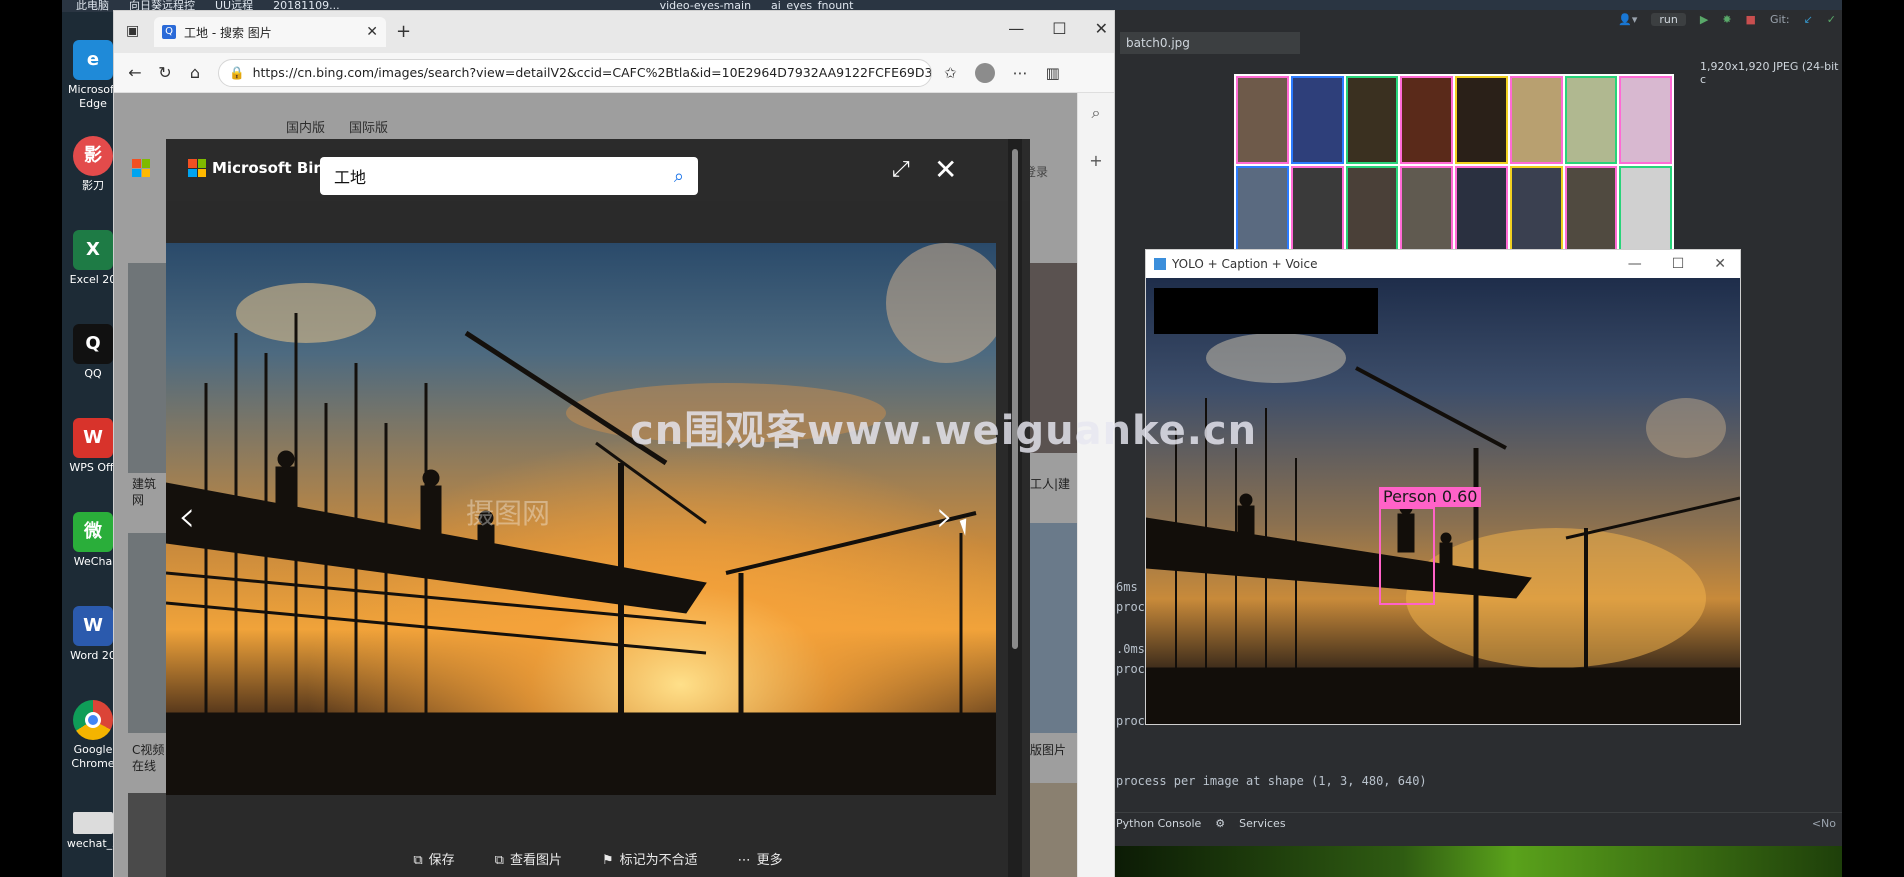  What do you see at coordinates (237, 72) in the screenshot?
I see `lock-icon: 🔒` at bounding box center [237, 72].